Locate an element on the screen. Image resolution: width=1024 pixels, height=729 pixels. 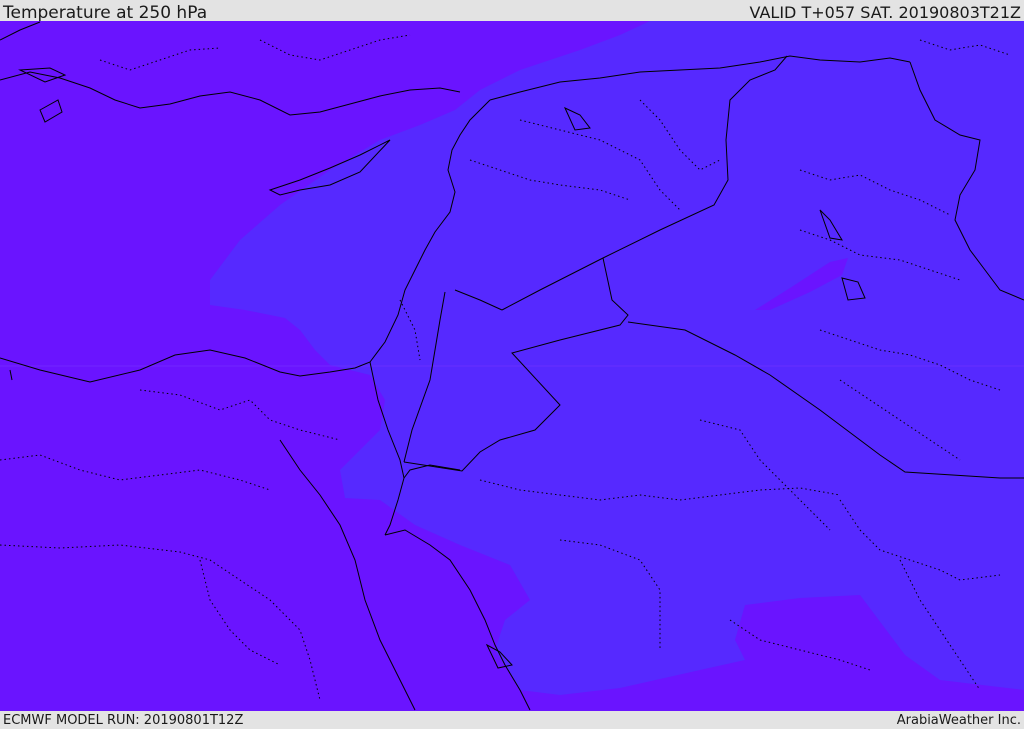
map-title: Temperature at 250 hPa is located at coordinates (105, 13).